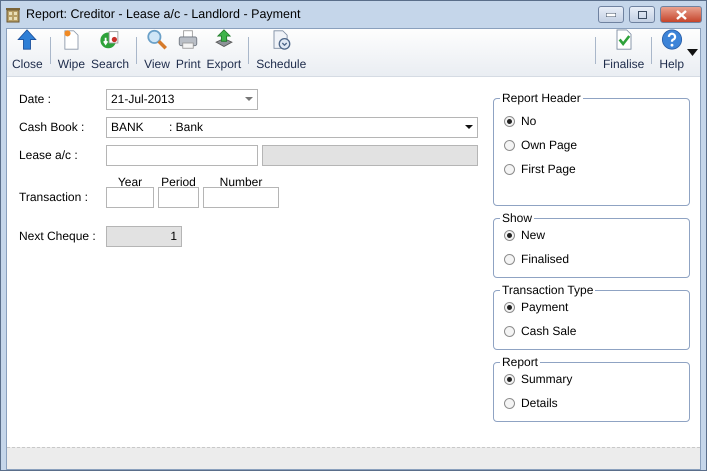  What do you see at coordinates (520, 362) in the screenshot?
I see `group-title: Report` at bounding box center [520, 362].